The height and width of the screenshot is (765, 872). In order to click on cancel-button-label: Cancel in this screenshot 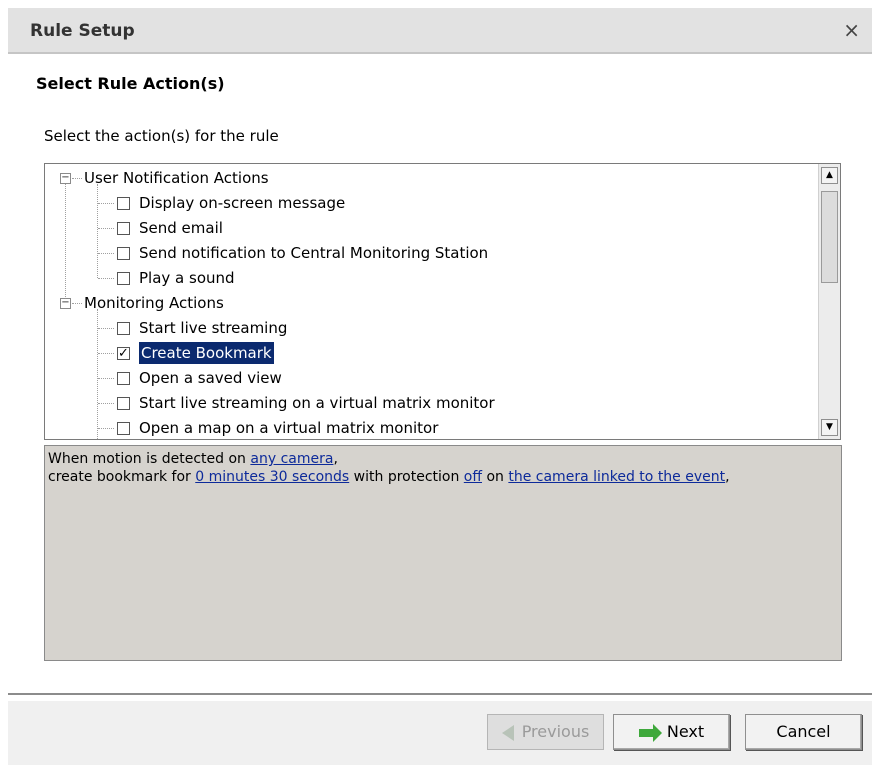, I will do `click(803, 731)`.